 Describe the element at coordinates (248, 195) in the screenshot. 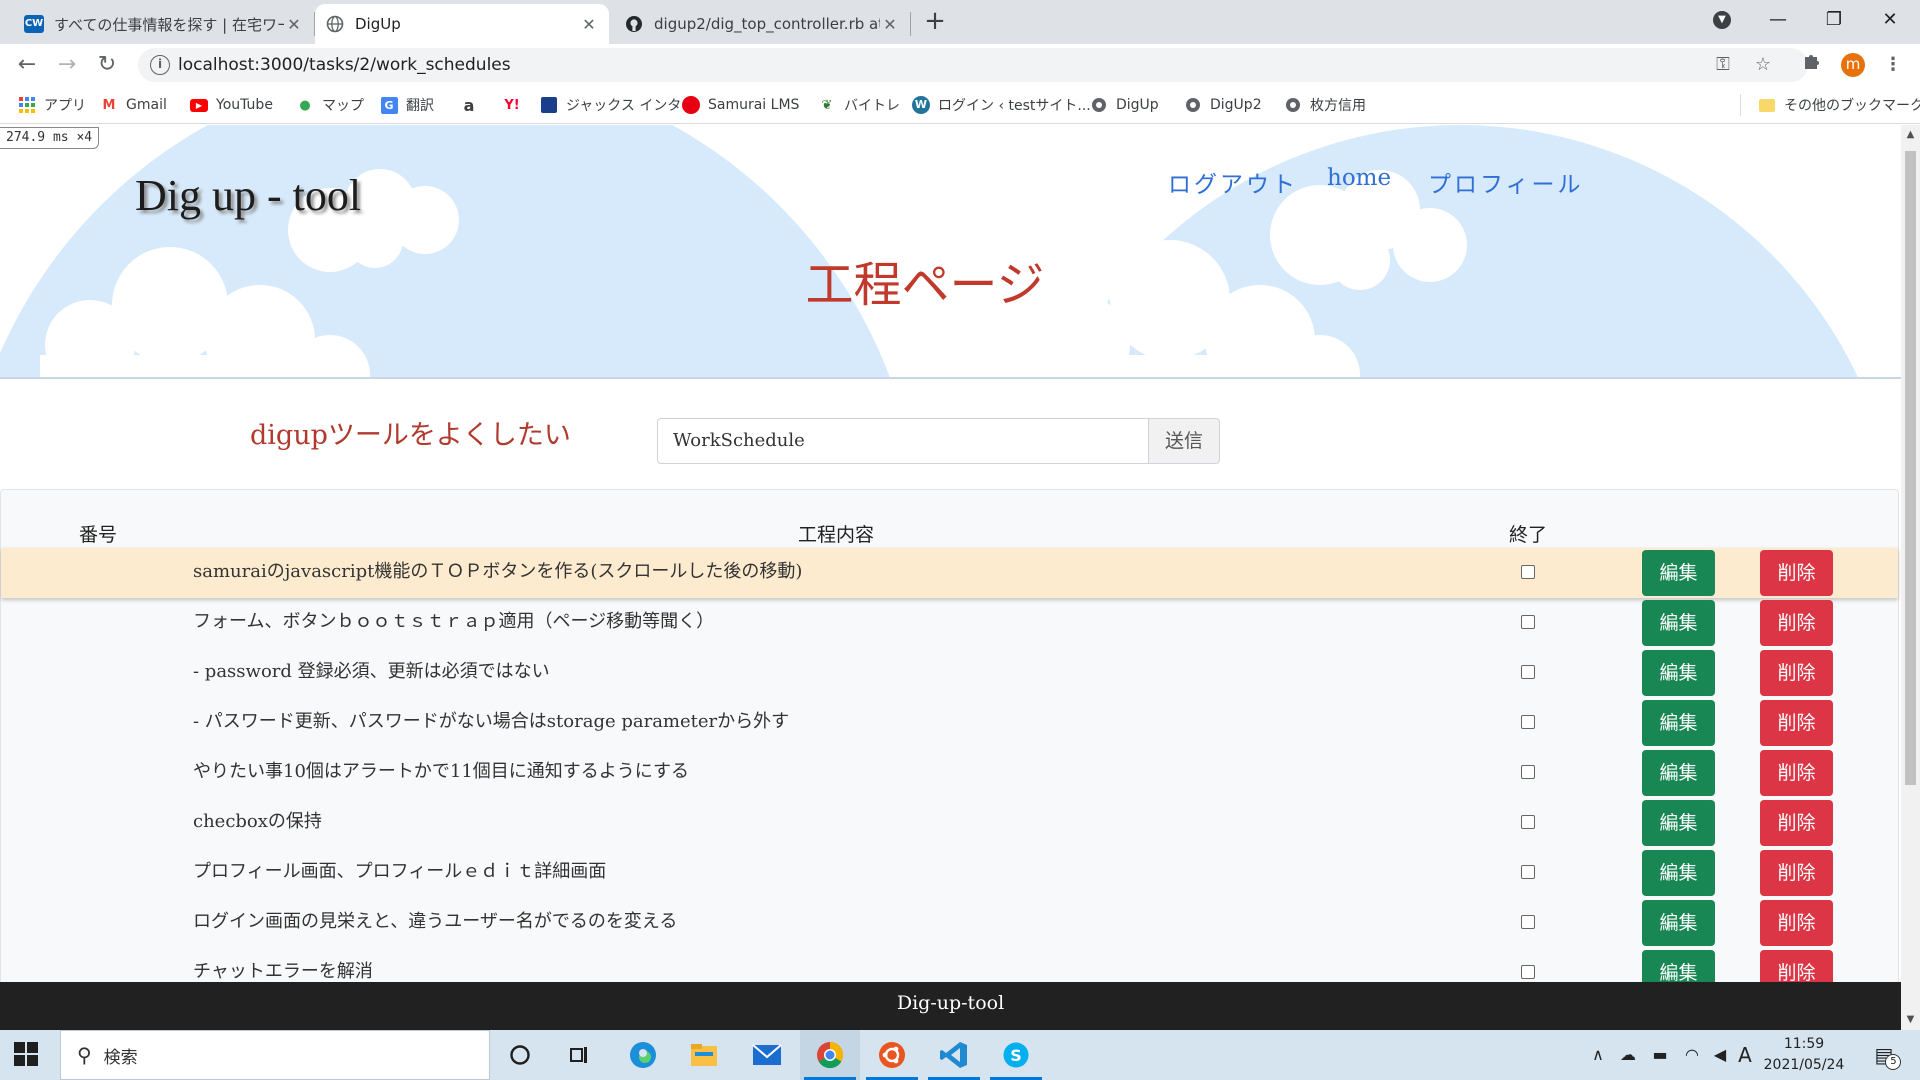

I see `site-logo: Dig up - tool` at that location.